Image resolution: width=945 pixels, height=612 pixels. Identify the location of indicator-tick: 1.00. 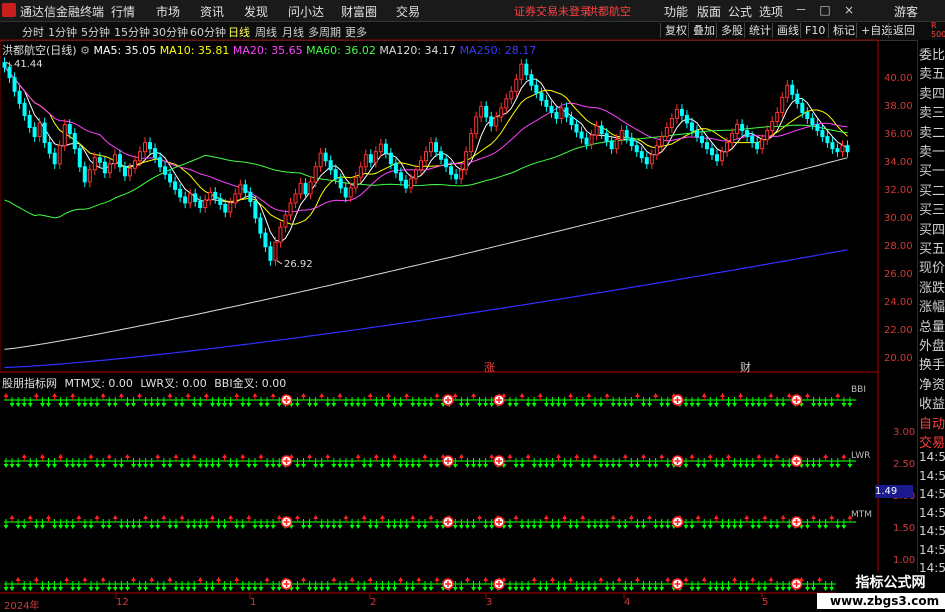
(904, 560).